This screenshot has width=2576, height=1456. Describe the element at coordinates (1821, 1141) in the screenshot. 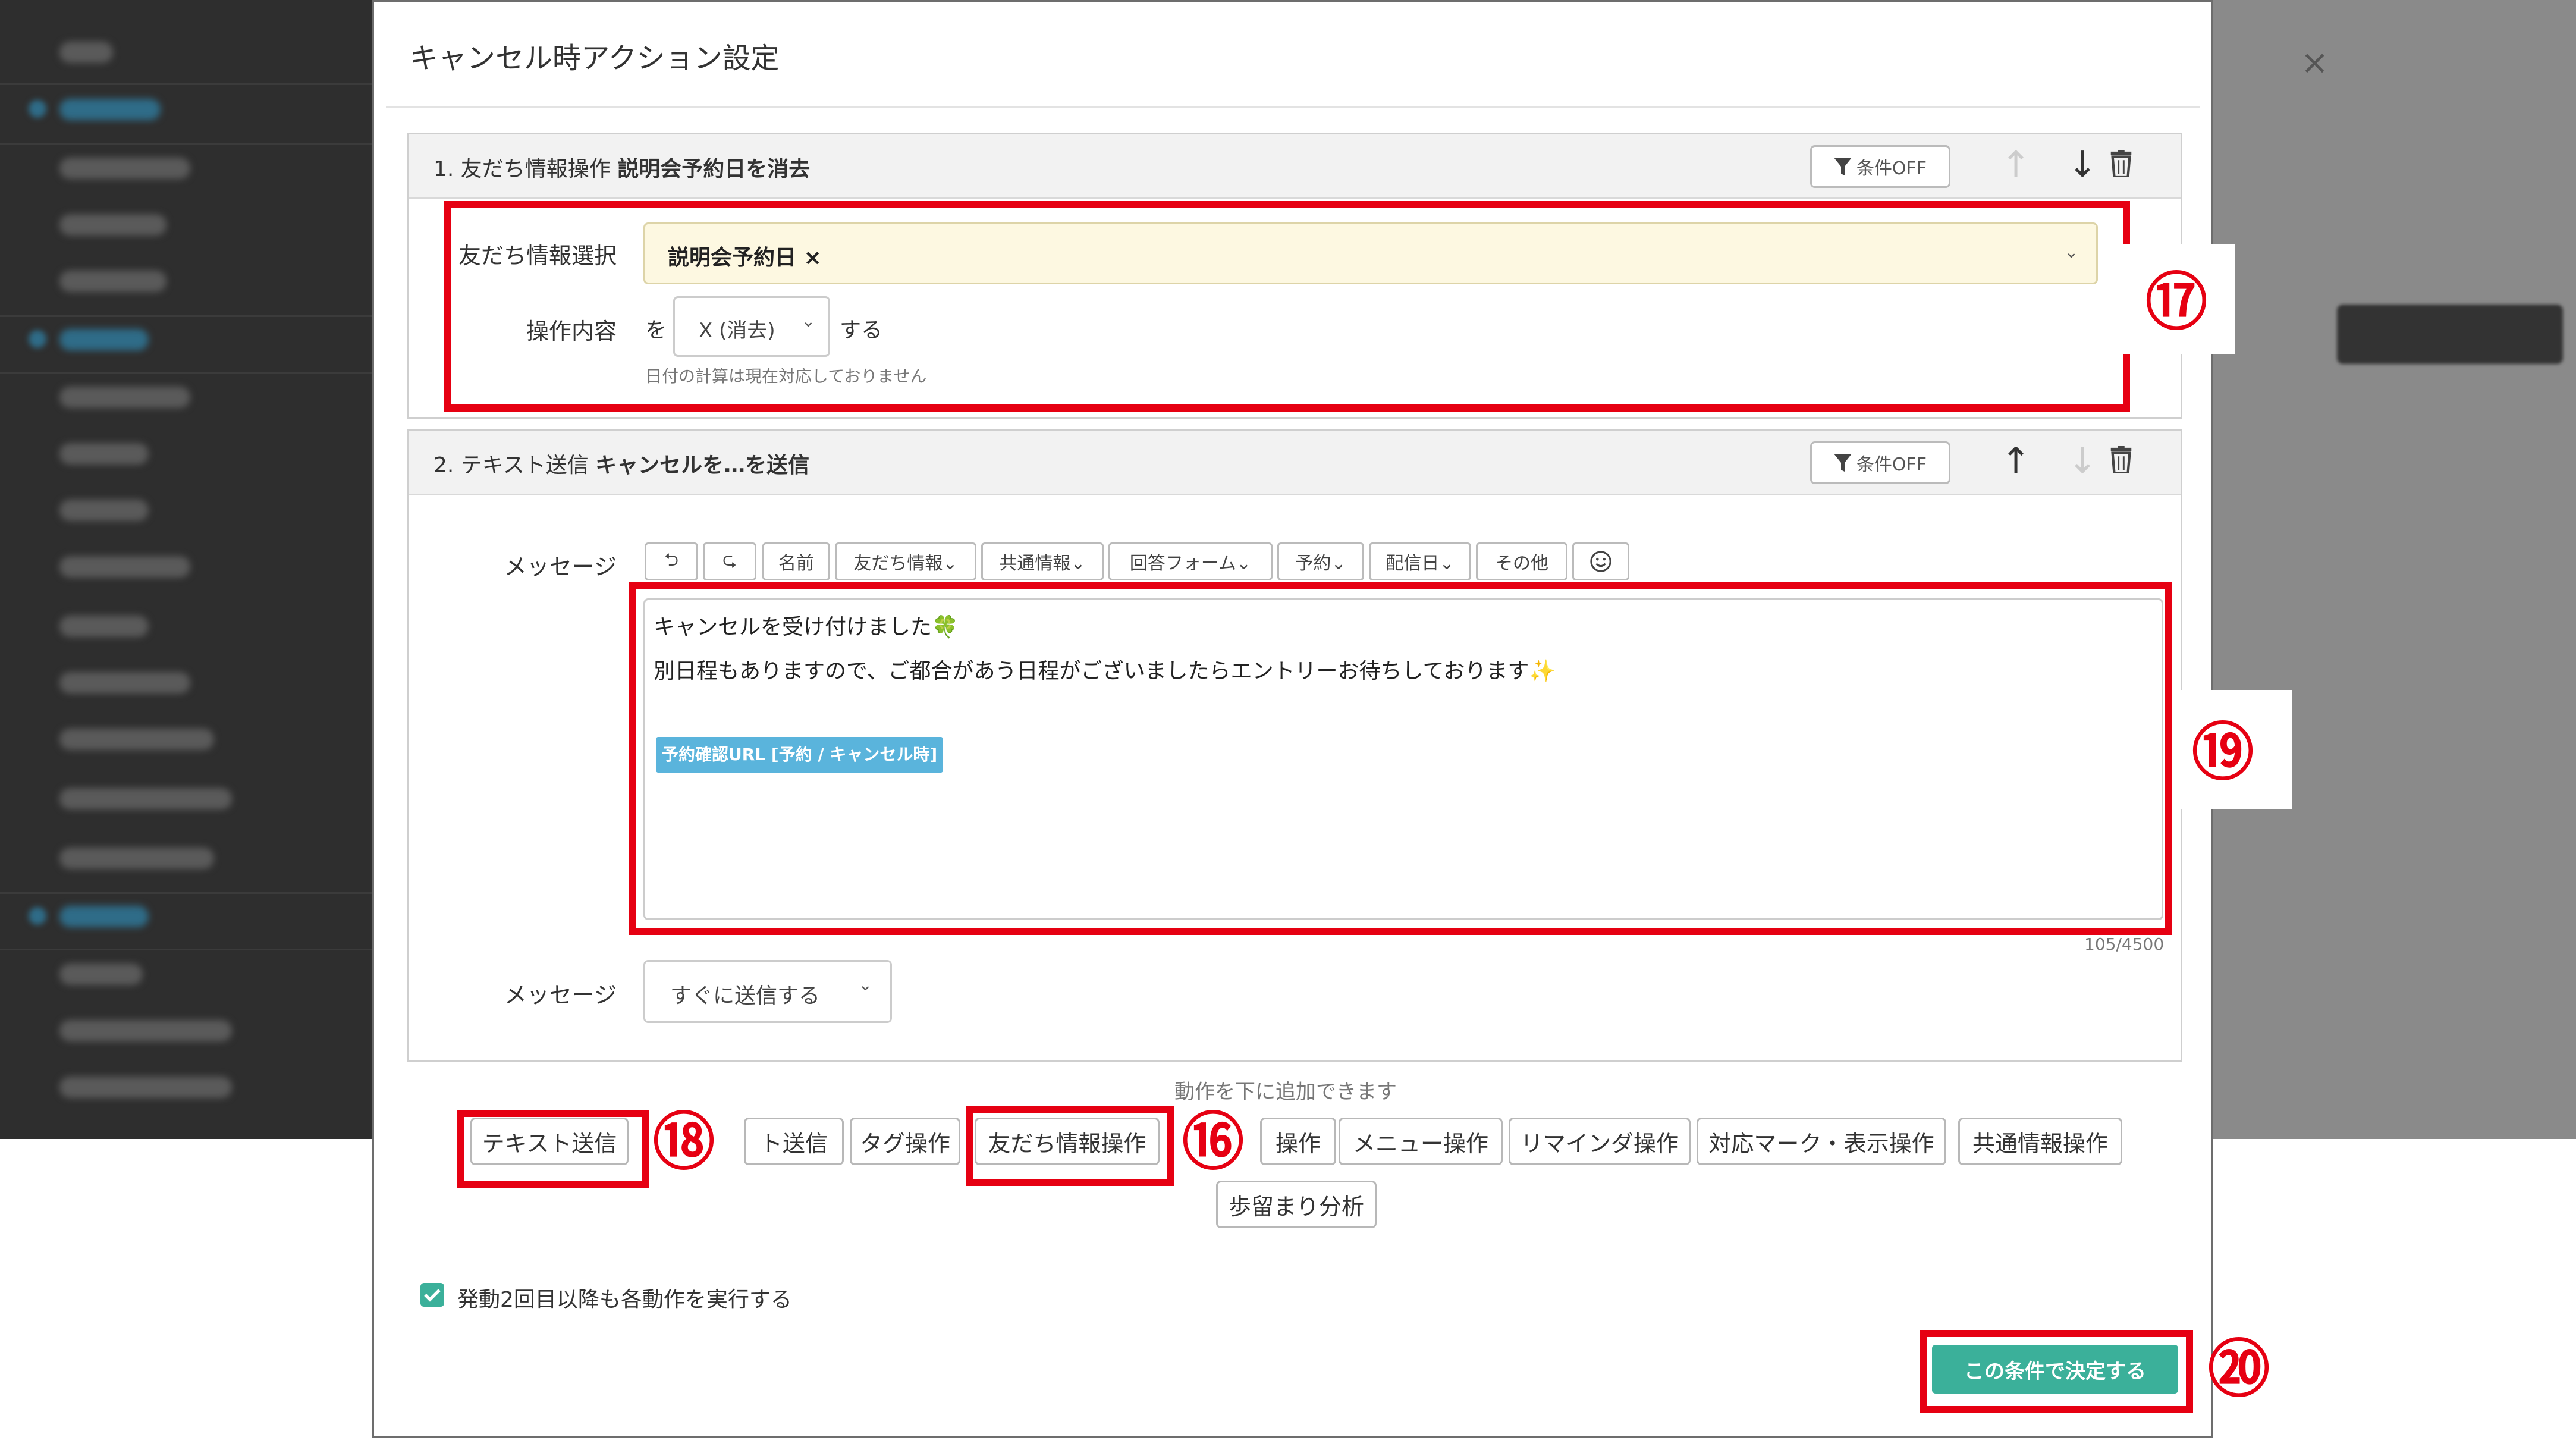

I see `add-mark-display-operation-button: 対応マーク・表示操作` at that location.